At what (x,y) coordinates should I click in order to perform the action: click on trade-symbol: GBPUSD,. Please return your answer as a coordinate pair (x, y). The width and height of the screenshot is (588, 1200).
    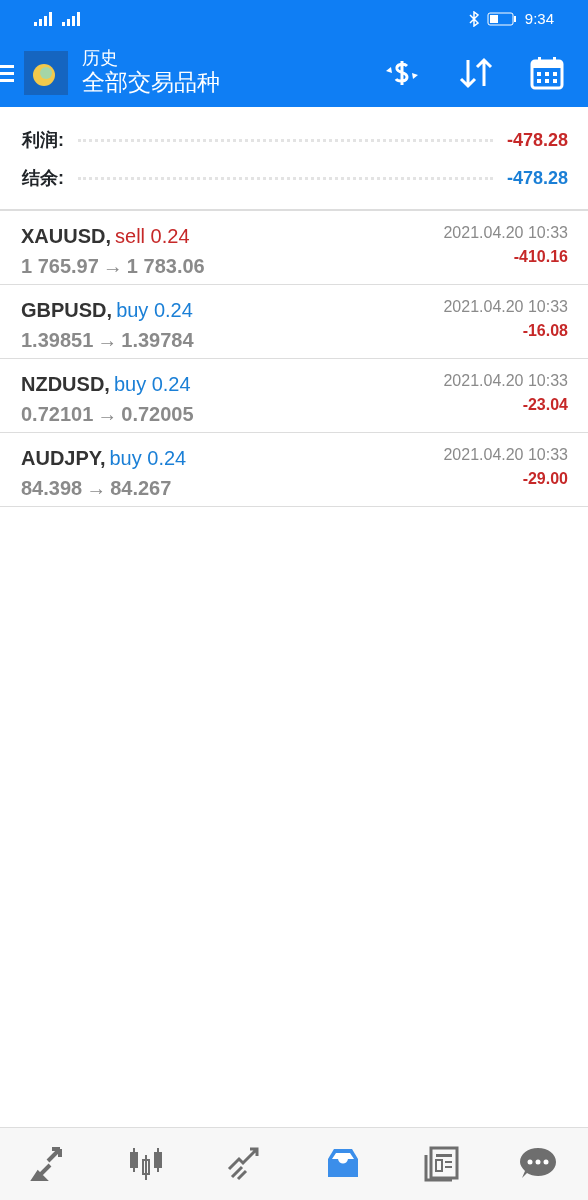
    Looking at the image, I should click on (67, 310).